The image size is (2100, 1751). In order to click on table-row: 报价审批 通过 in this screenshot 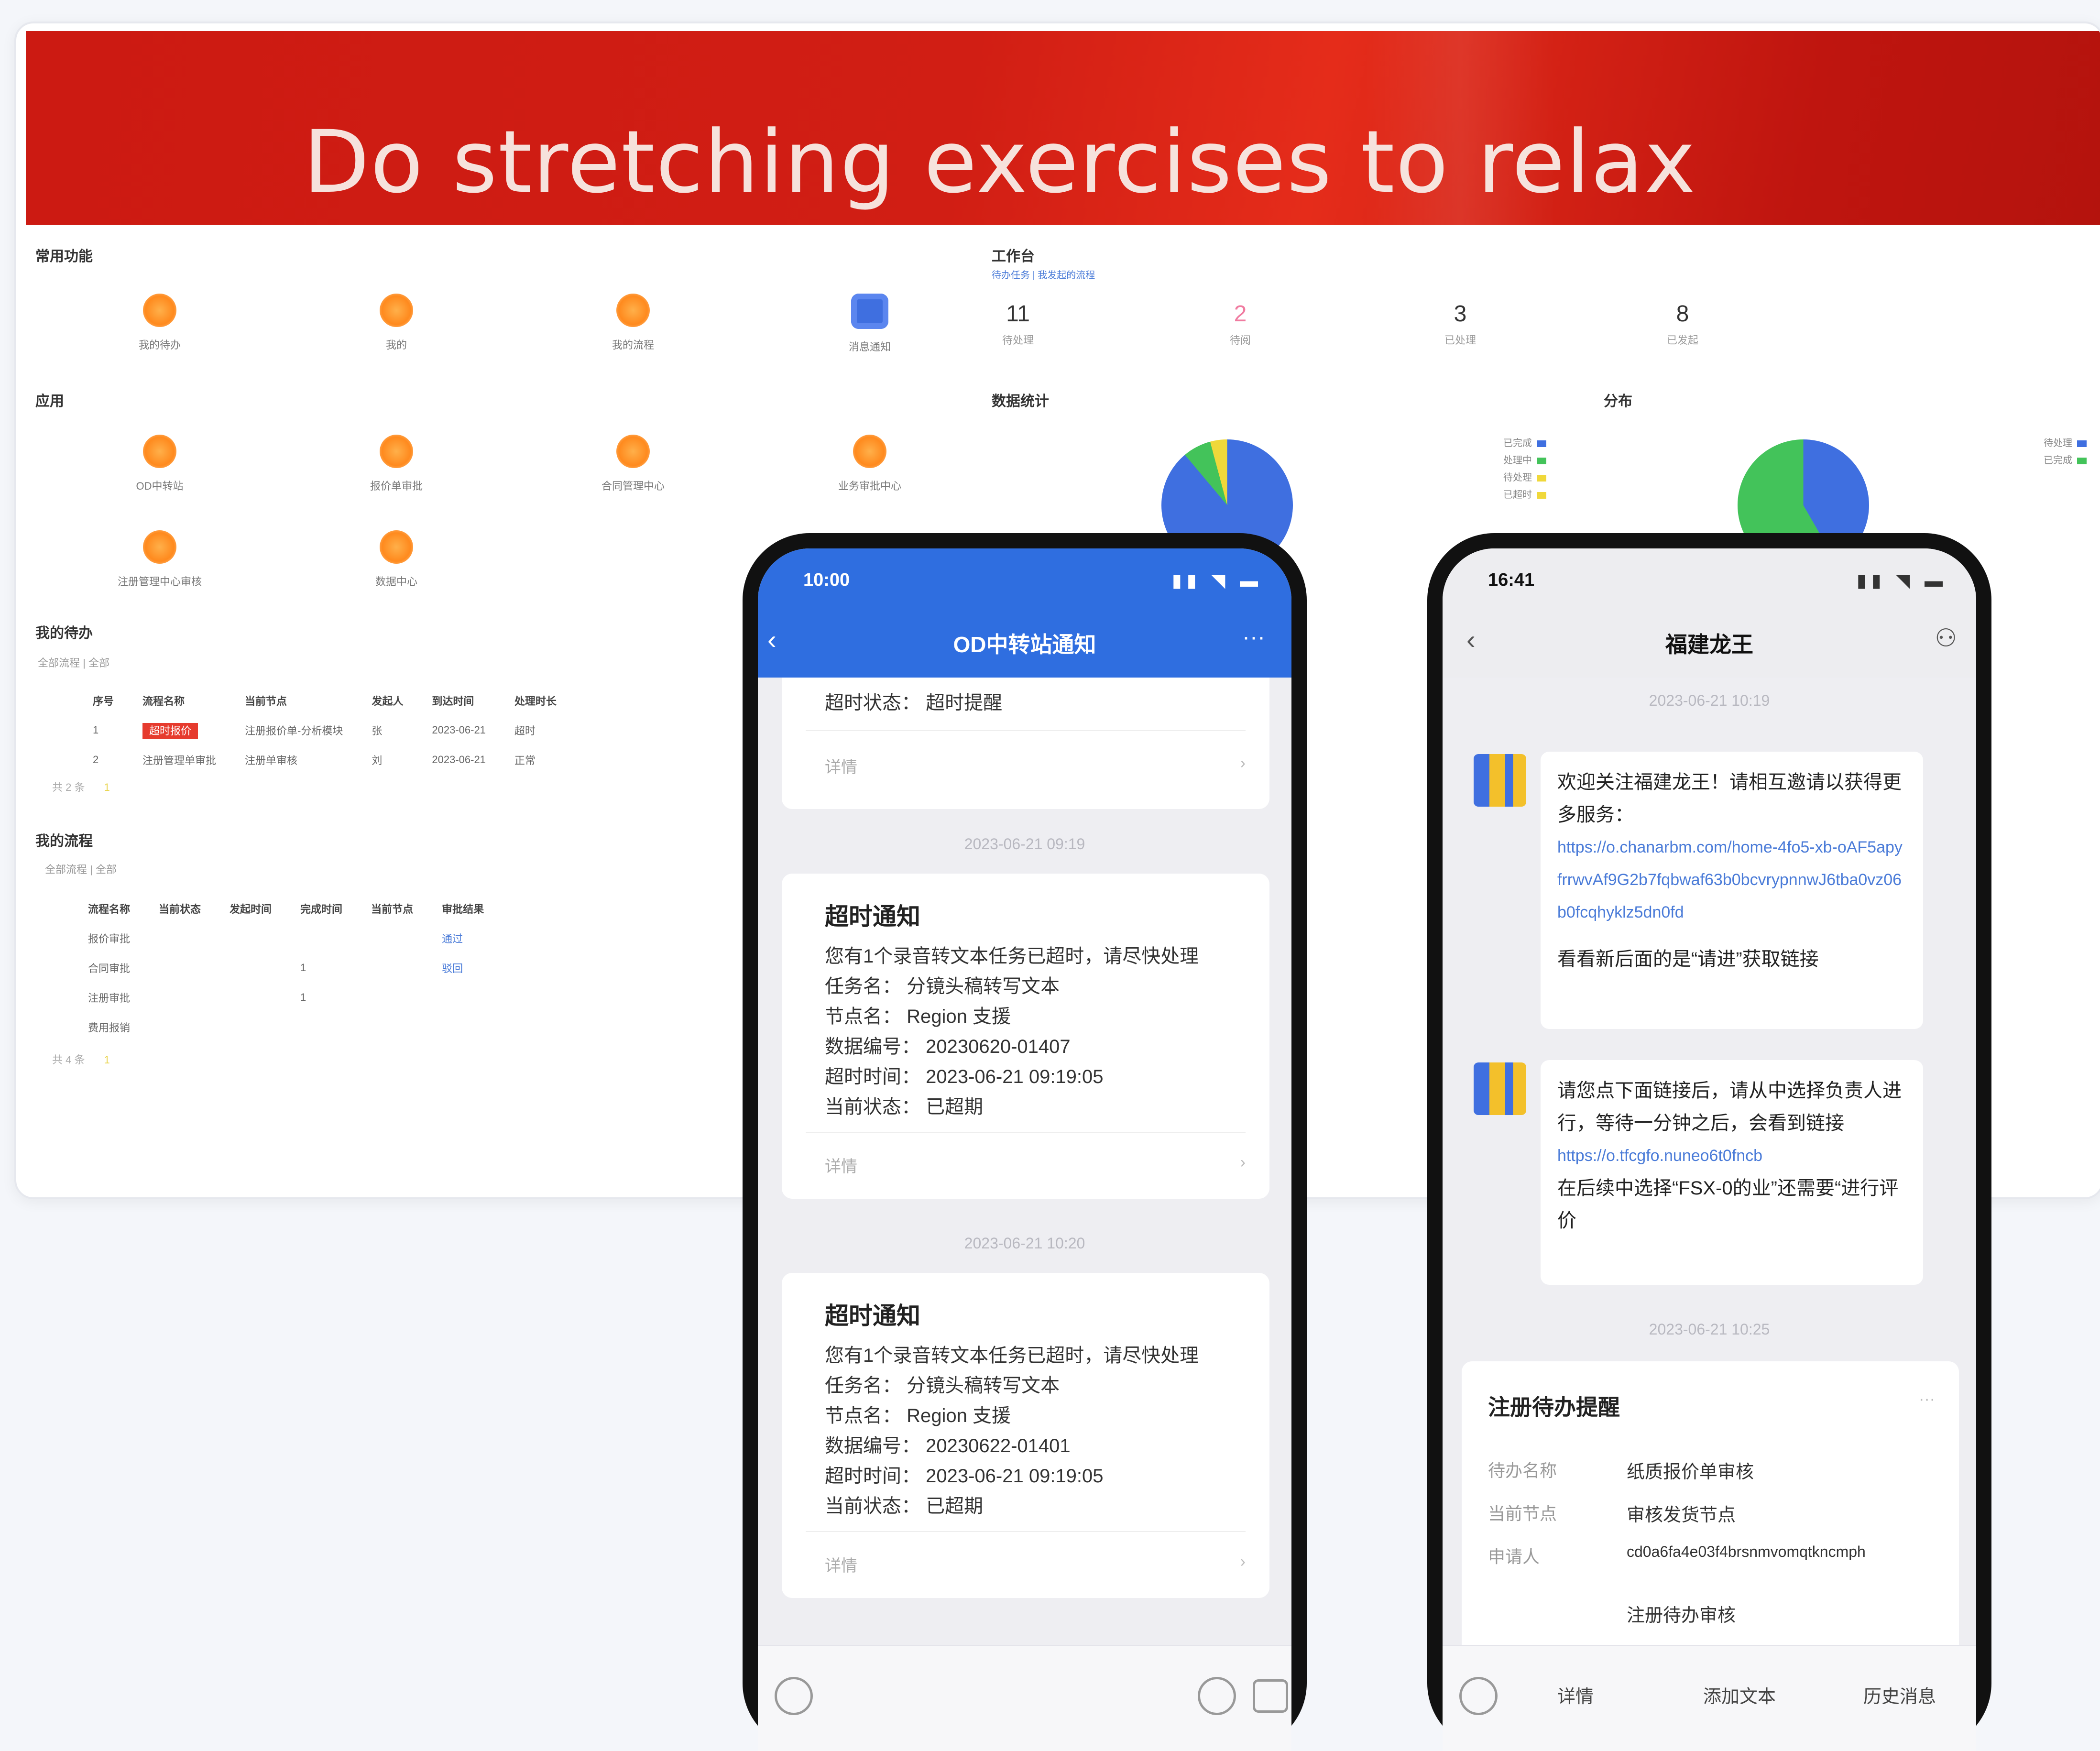, I will do `click(300, 938)`.